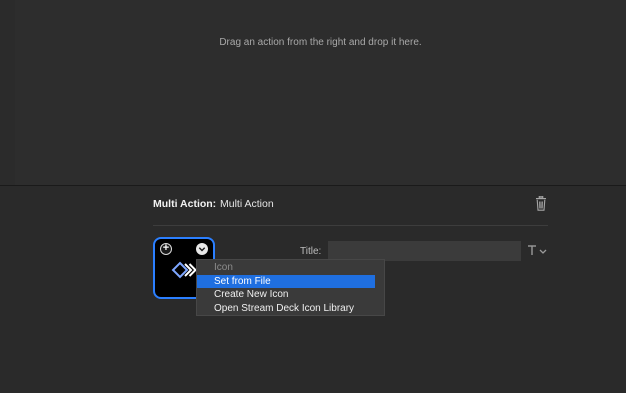 The image size is (626, 393). I want to click on menu-item-create-new-icon: Create New Icon, so click(290, 295).